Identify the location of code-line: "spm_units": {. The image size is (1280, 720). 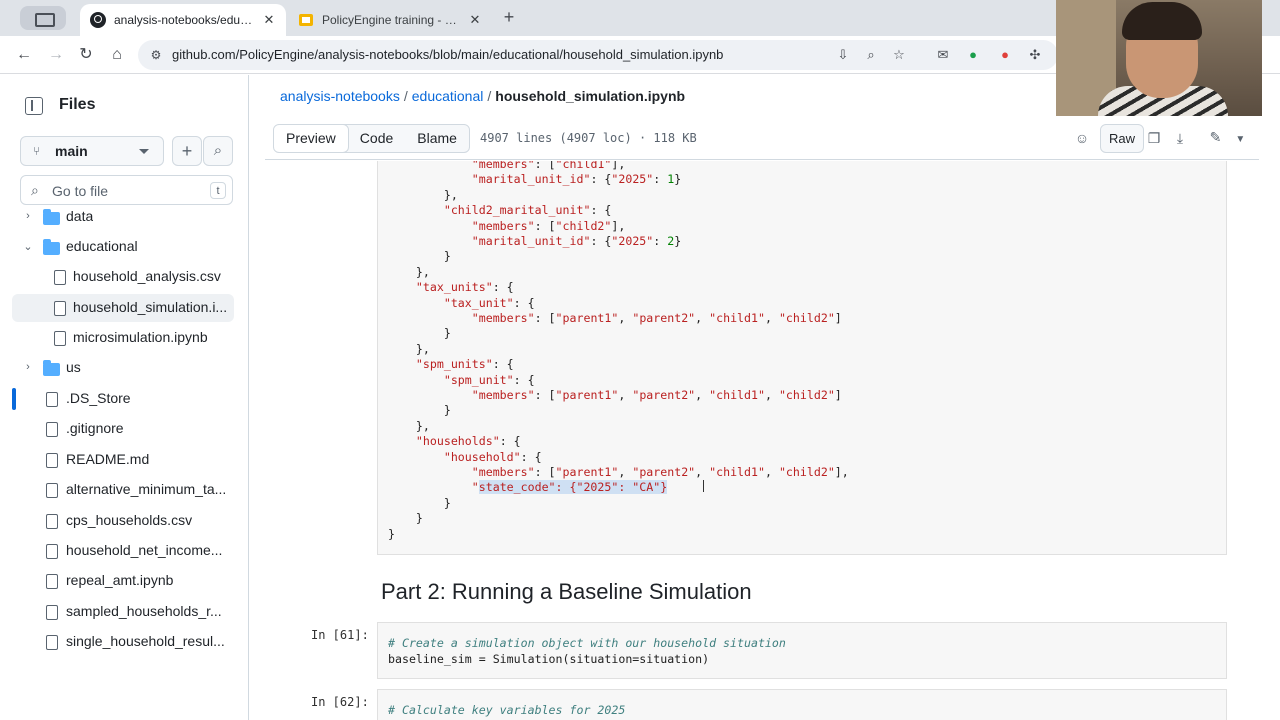
(464, 364).